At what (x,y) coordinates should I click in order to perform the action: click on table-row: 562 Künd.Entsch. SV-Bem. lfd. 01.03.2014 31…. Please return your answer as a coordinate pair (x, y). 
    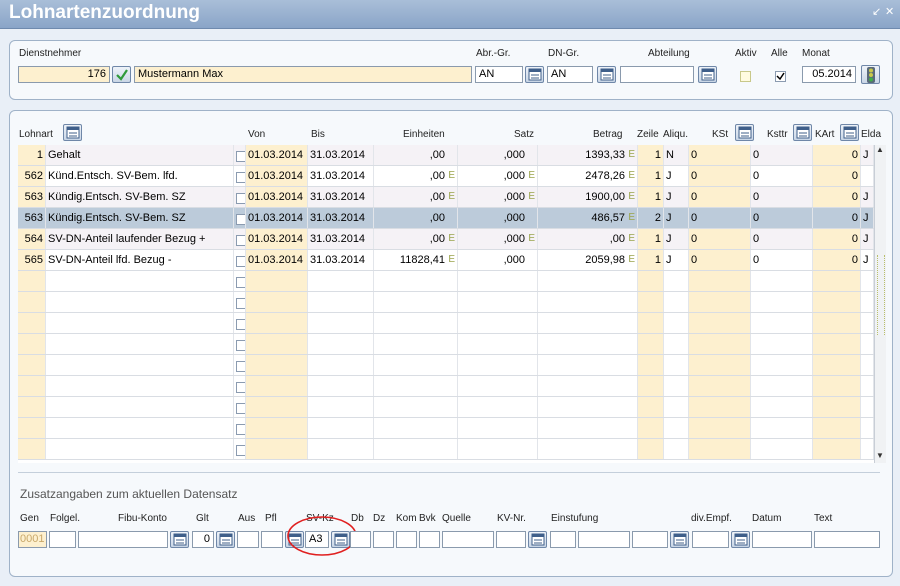
    Looking at the image, I should click on (446, 176).